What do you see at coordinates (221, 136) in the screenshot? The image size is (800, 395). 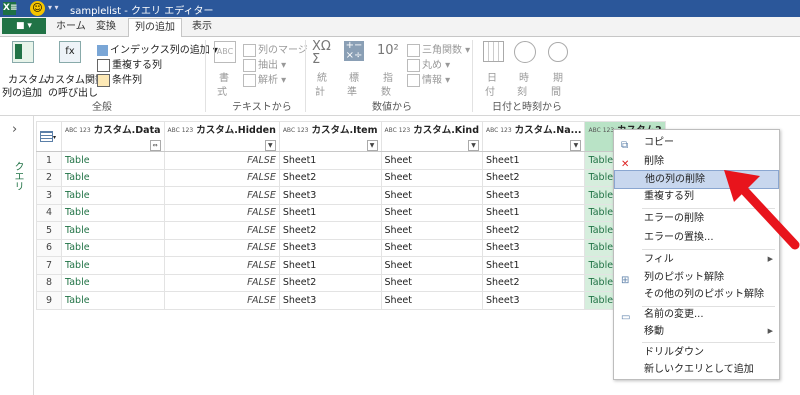 I see `column-header: ABC 123 カスタム.Hidden ▼` at bounding box center [221, 136].